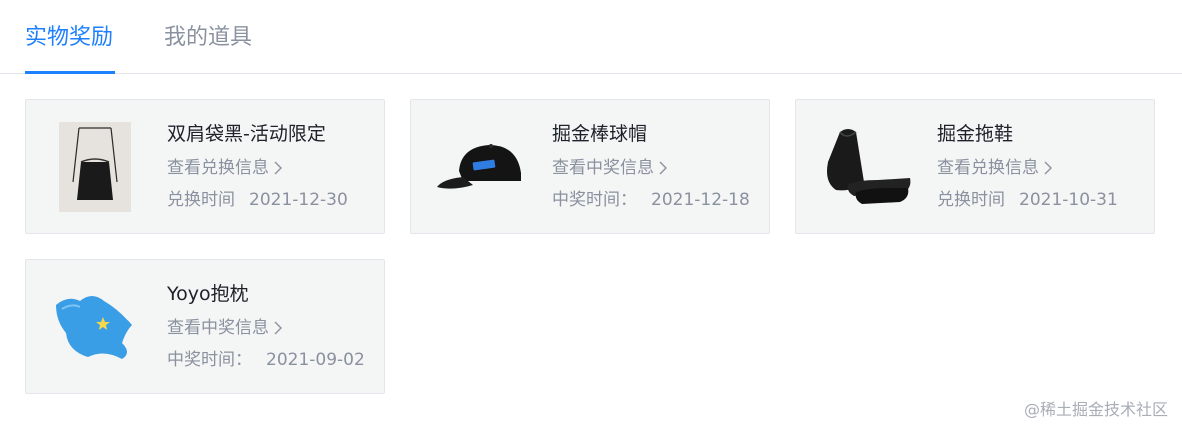 The image size is (1182, 435). I want to click on reward-time: 兑换时间 2021-12-30, so click(257, 200).